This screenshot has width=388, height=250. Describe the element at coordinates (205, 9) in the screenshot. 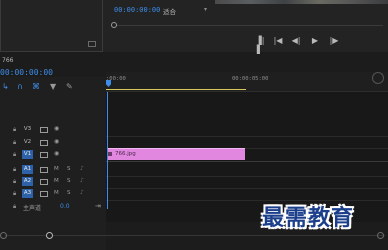

I see `chevron-down-icon: ▾` at that location.